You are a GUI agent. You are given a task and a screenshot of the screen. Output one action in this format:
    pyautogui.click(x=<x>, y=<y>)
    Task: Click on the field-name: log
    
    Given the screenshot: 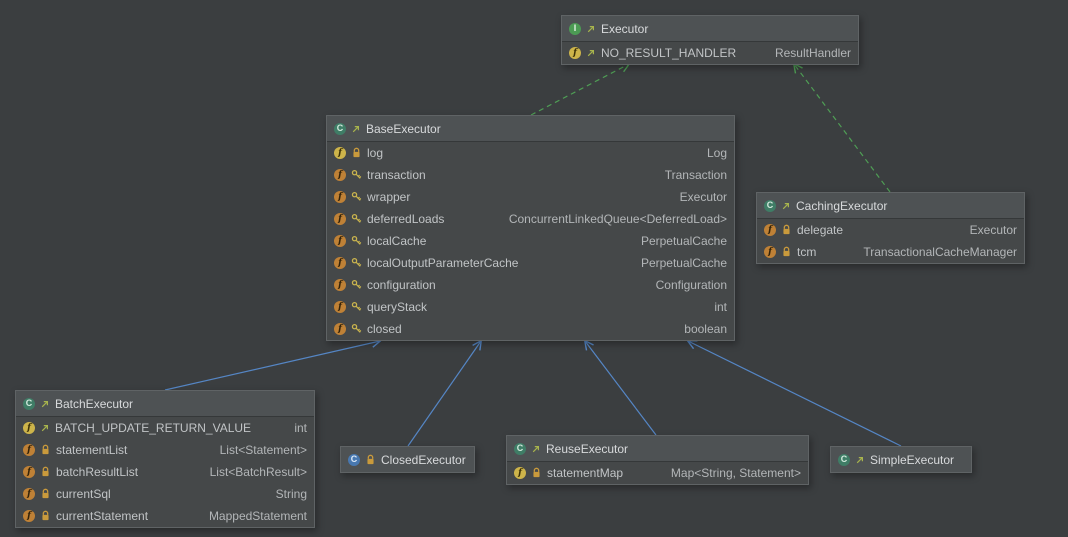 What is the action you would take?
    pyautogui.click(x=375, y=153)
    